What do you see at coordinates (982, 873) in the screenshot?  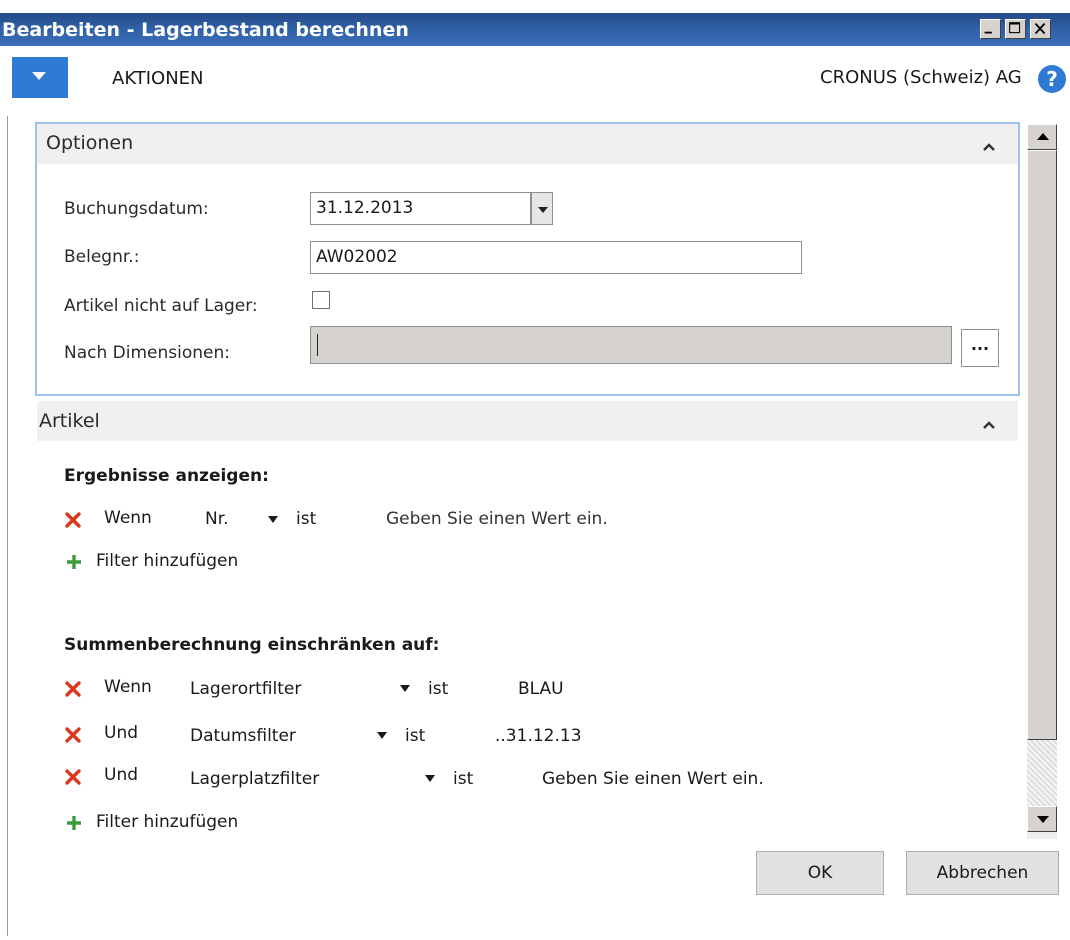 I see `cancel-button: Abbrechen` at bounding box center [982, 873].